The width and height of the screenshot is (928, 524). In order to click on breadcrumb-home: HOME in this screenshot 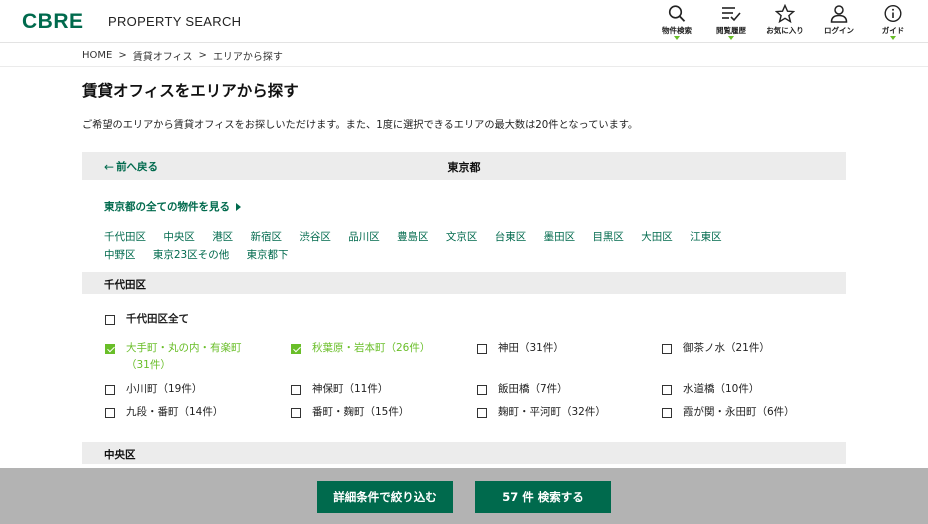, I will do `click(97, 55)`.